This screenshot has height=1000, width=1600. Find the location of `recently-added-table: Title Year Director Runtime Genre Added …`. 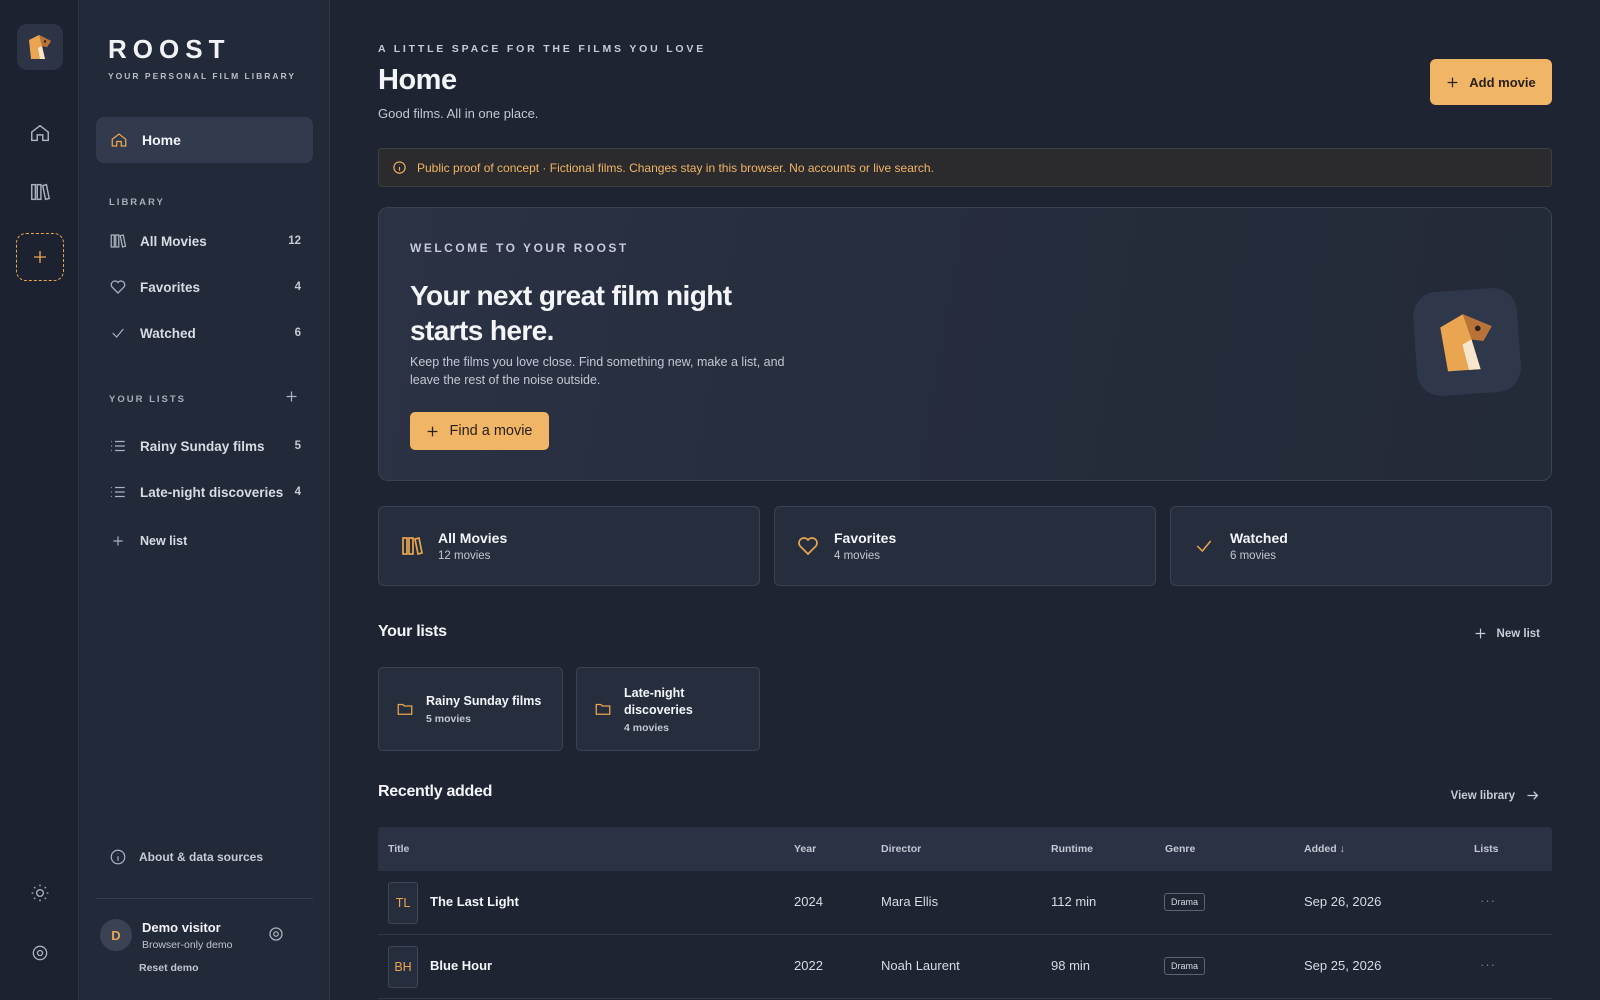

recently-added-table: Title Year Director Runtime Genre Added … is located at coordinates (965, 913).